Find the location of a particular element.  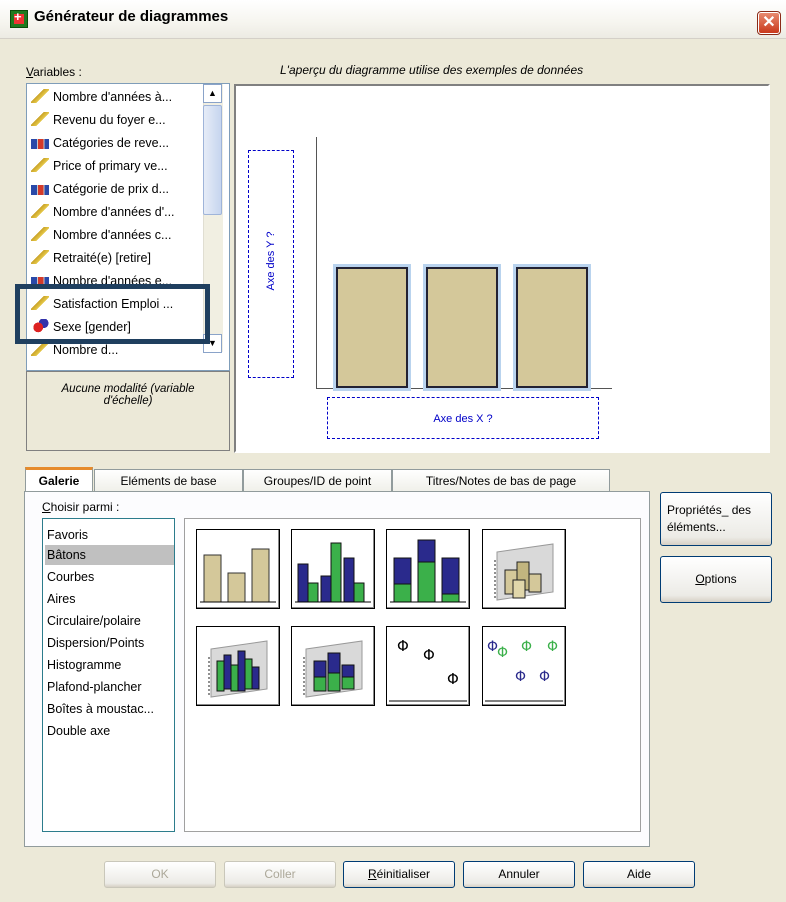

simple-bar-chart-icon is located at coordinates (238, 569).